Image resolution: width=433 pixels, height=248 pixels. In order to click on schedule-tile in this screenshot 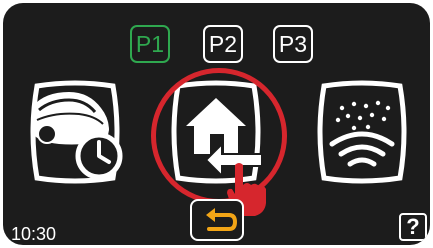, I will do `click(75, 132)`.